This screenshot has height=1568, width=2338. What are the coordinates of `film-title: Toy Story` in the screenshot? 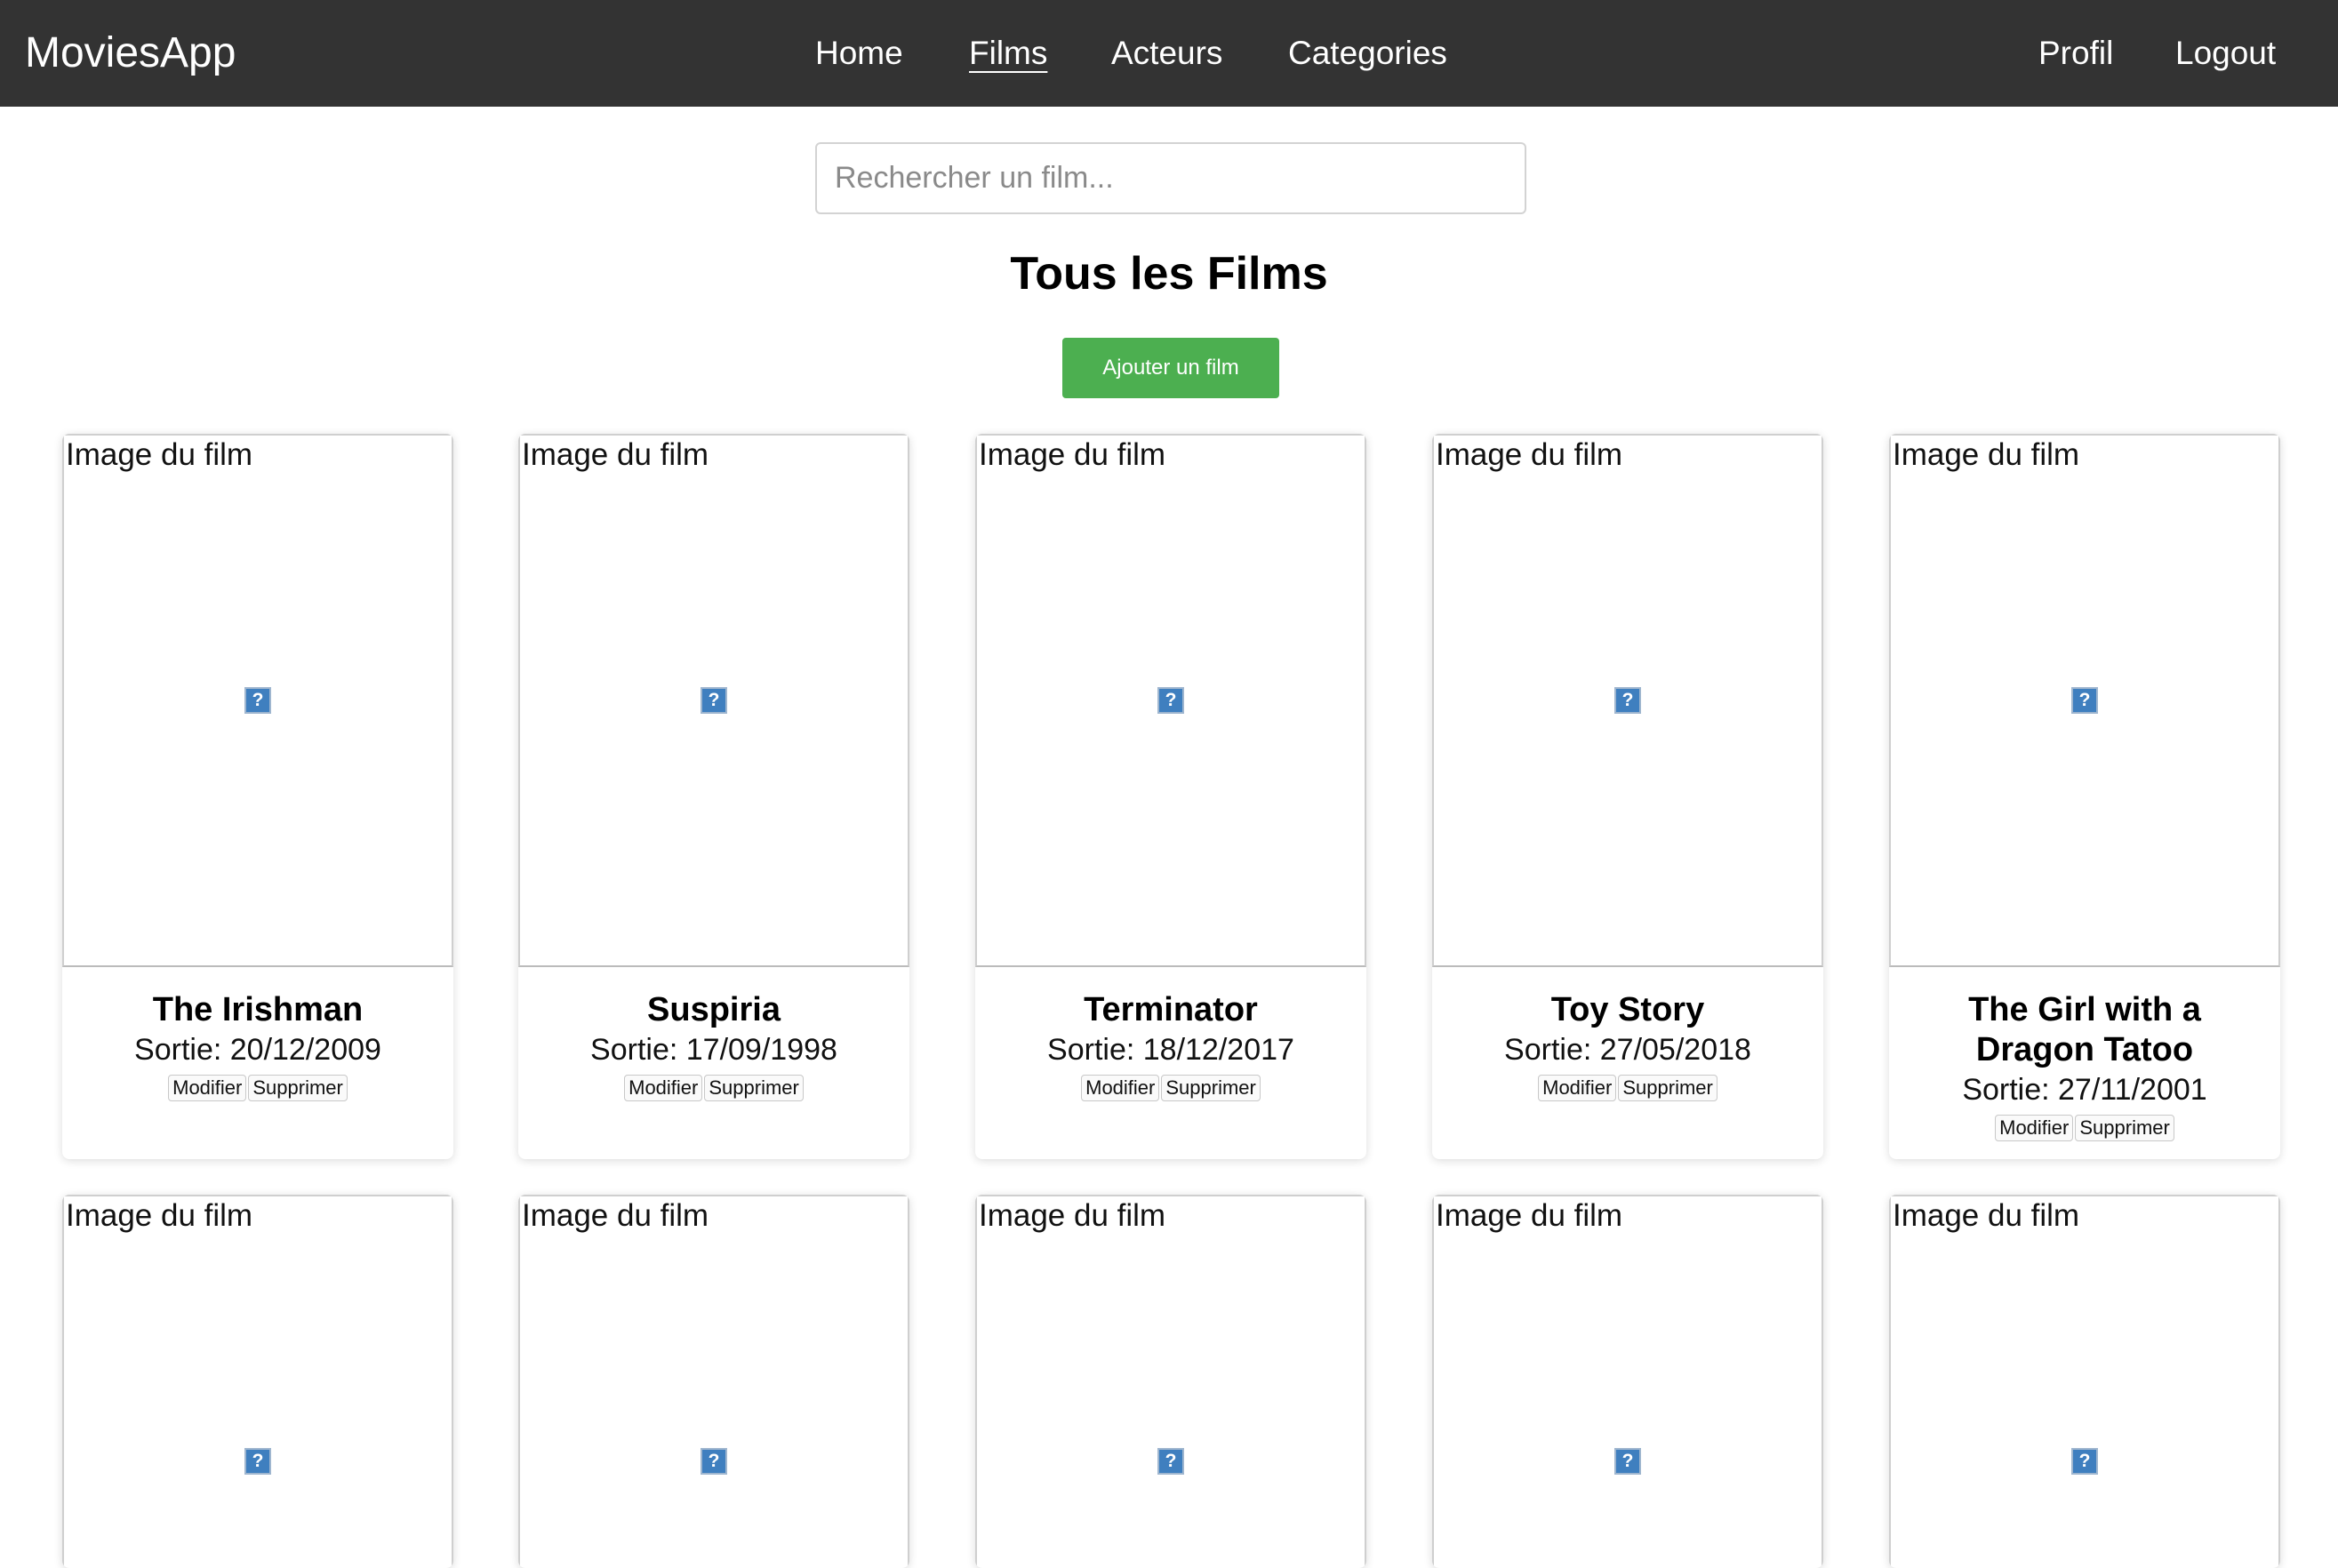 It's located at (1627, 1009).